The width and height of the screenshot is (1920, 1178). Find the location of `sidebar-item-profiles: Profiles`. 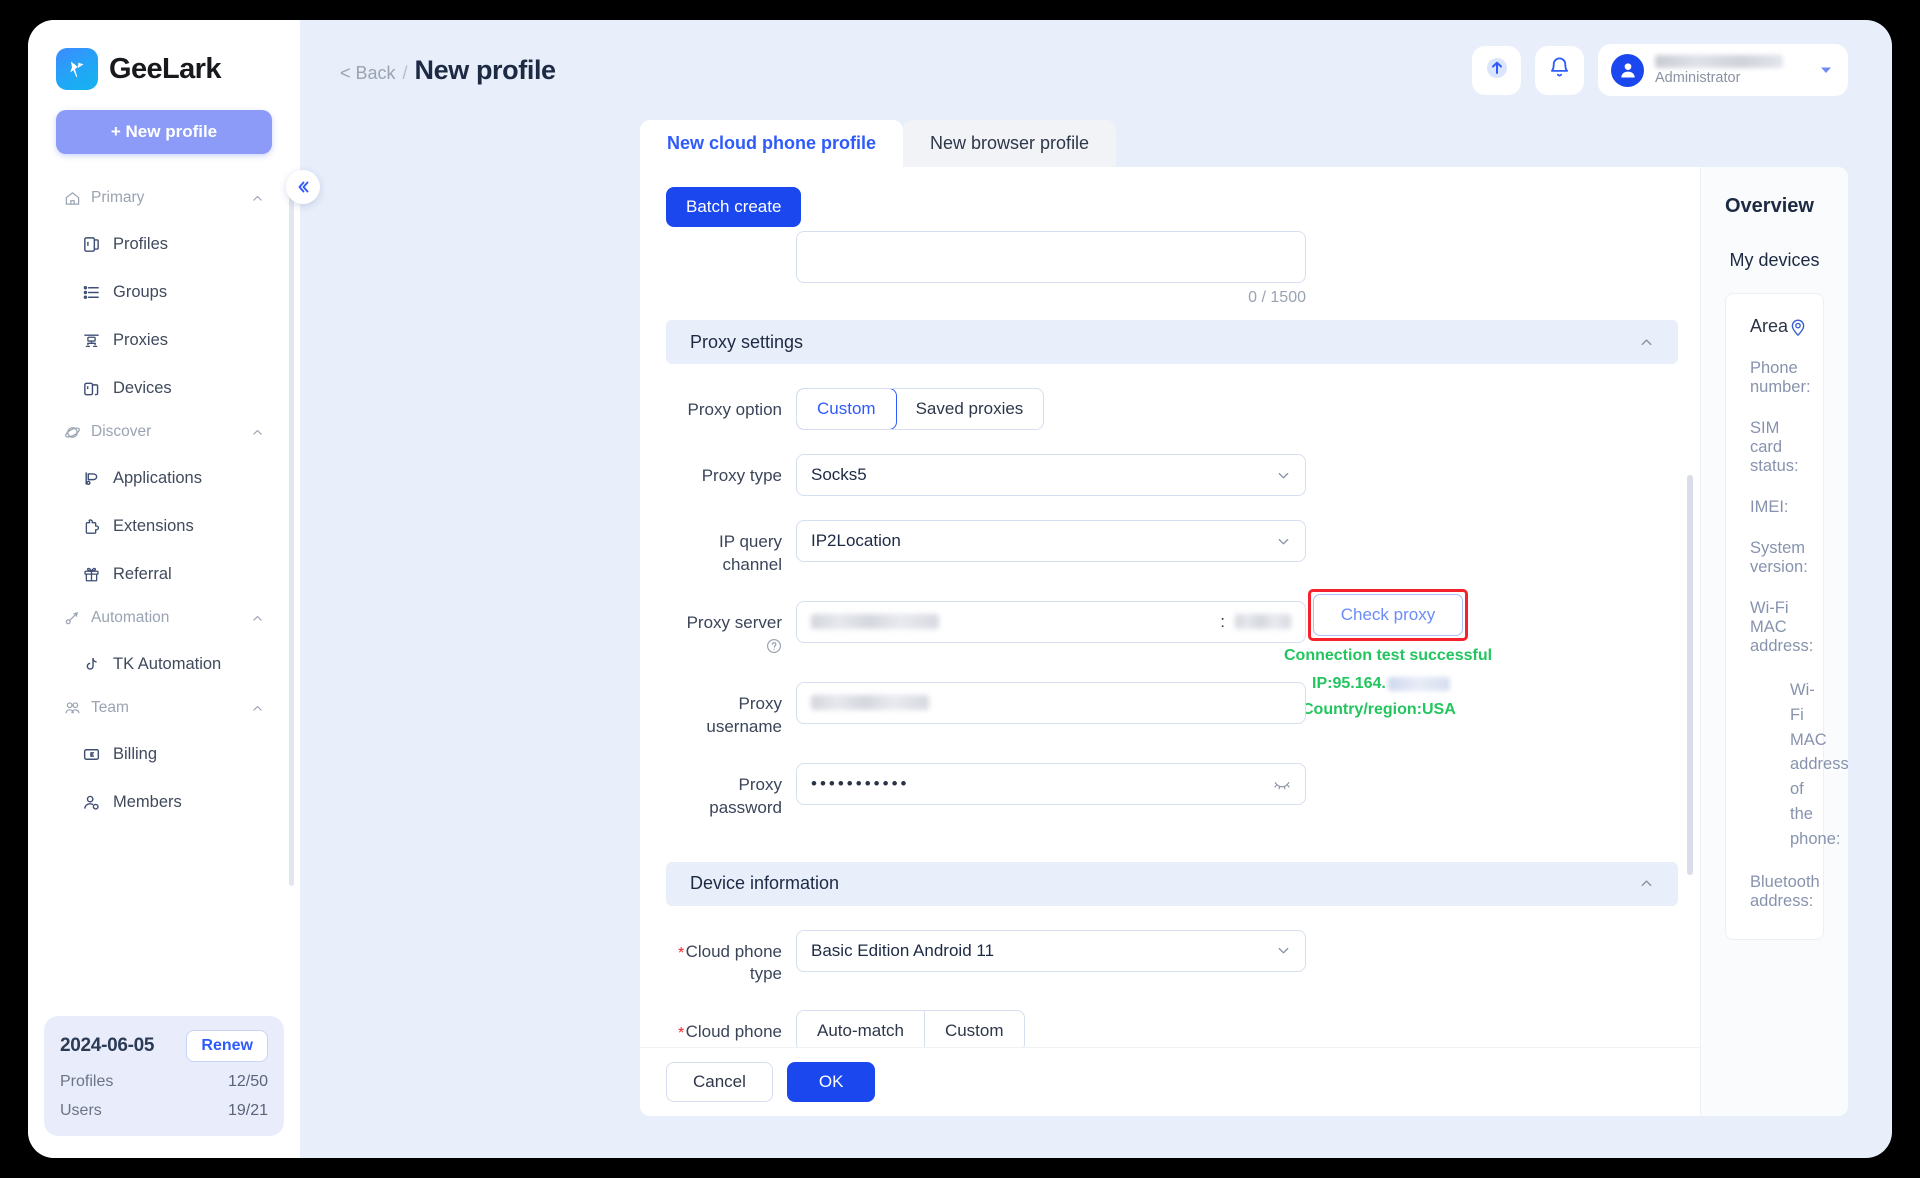

sidebar-item-profiles: Profiles is located at coordinates (159, 244).